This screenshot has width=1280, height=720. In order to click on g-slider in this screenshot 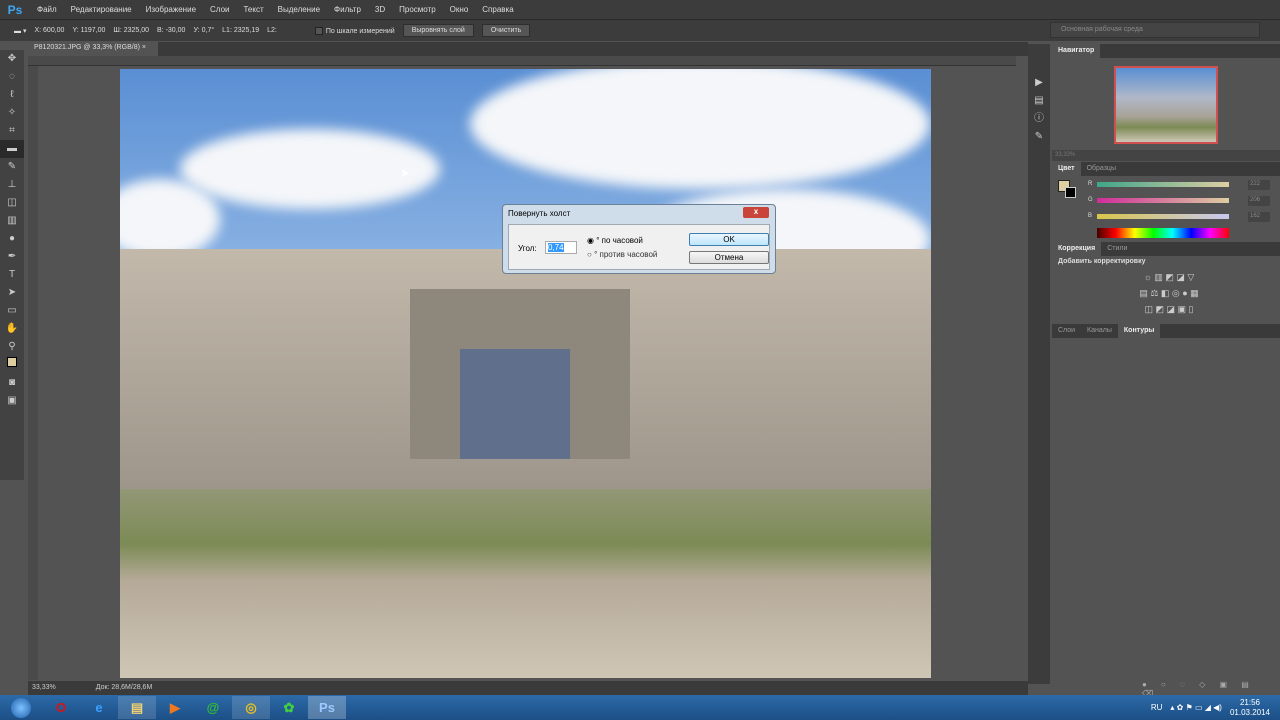, I will do `click(1163, 200)`.